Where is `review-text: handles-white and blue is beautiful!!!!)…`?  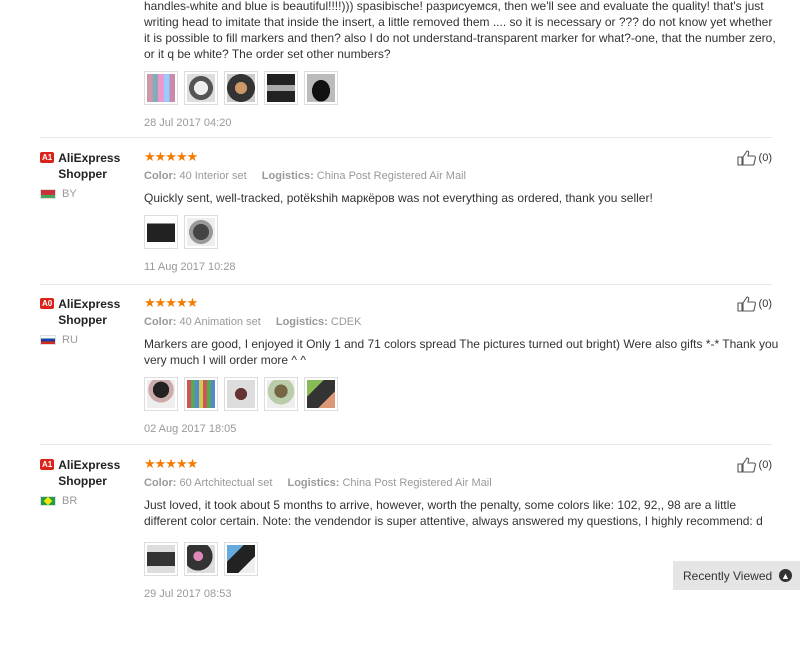 review-text: handles-white and blue is beautiful!!!!)… is located at coordinates (460, 30).